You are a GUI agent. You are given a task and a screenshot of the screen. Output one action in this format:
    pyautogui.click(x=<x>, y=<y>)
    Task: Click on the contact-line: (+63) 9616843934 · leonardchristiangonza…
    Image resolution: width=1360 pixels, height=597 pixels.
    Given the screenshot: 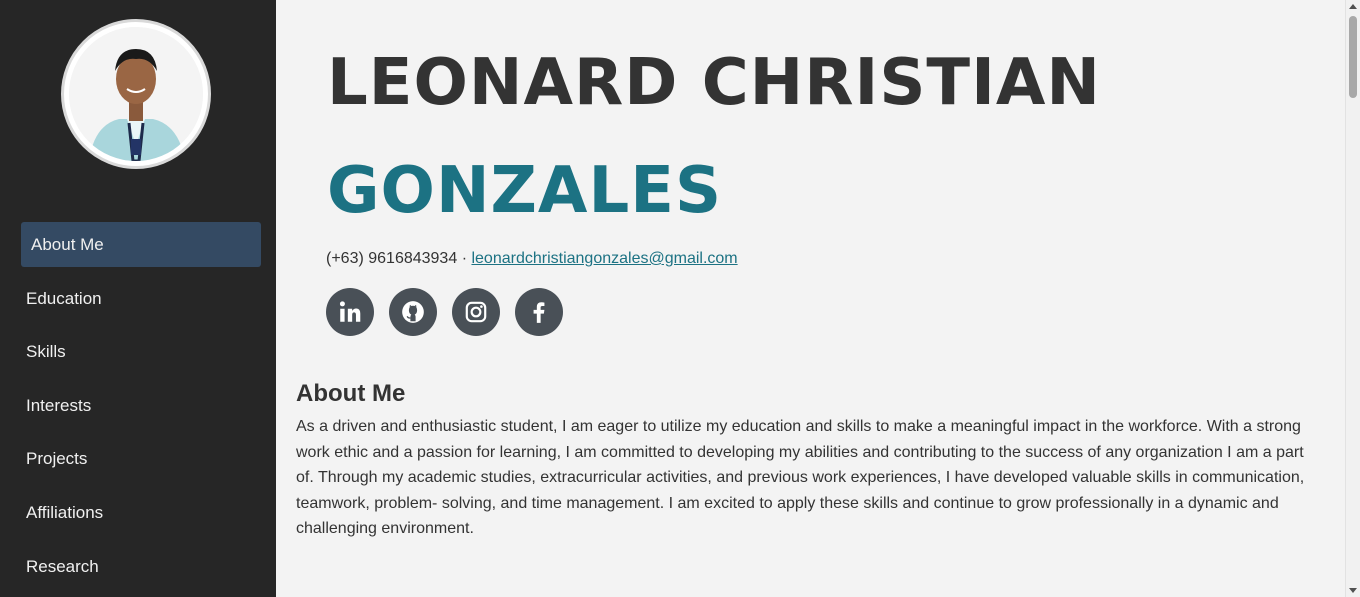 What is the action you would take?
    pyautogui.click(x=532, y=259)
    